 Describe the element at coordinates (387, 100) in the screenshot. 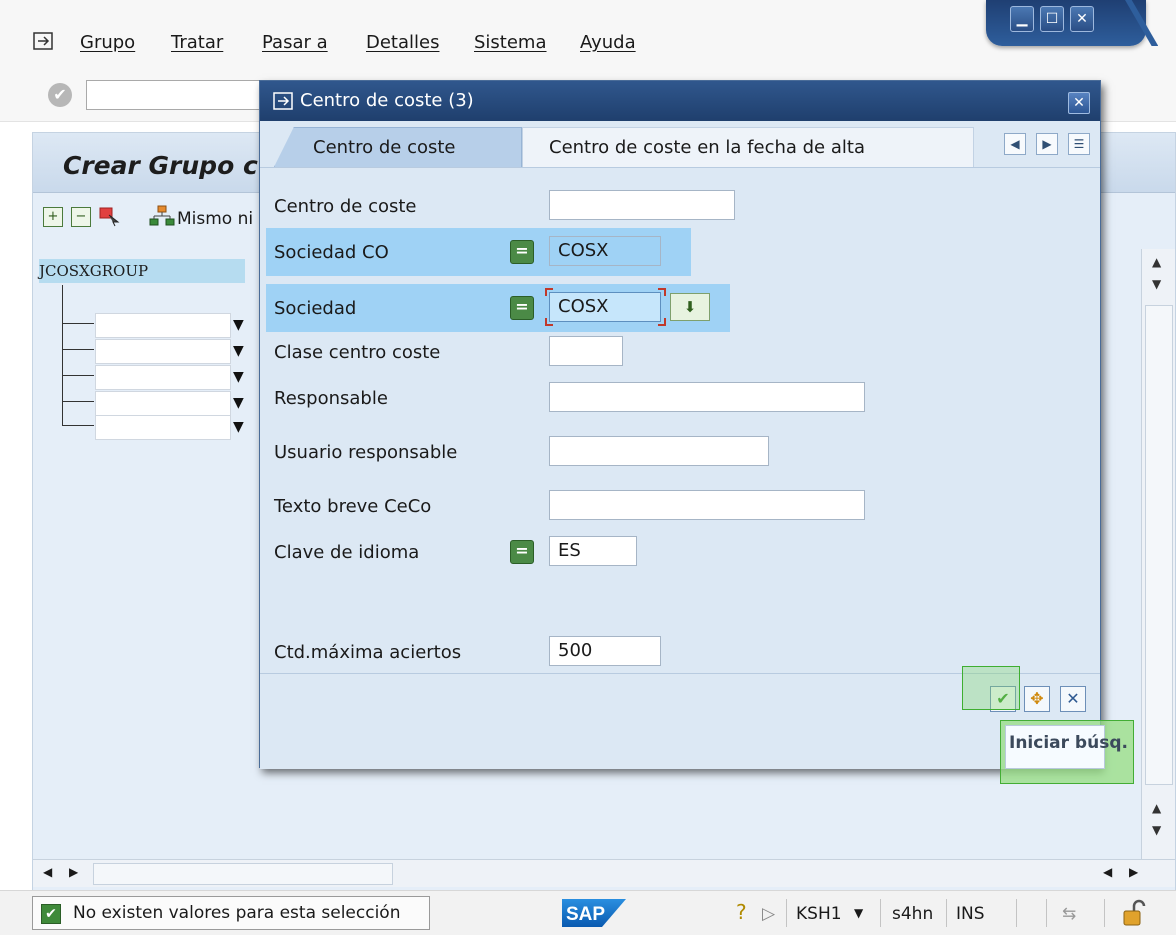

I see `dialog-title: Centro de coste (3)` at that location.